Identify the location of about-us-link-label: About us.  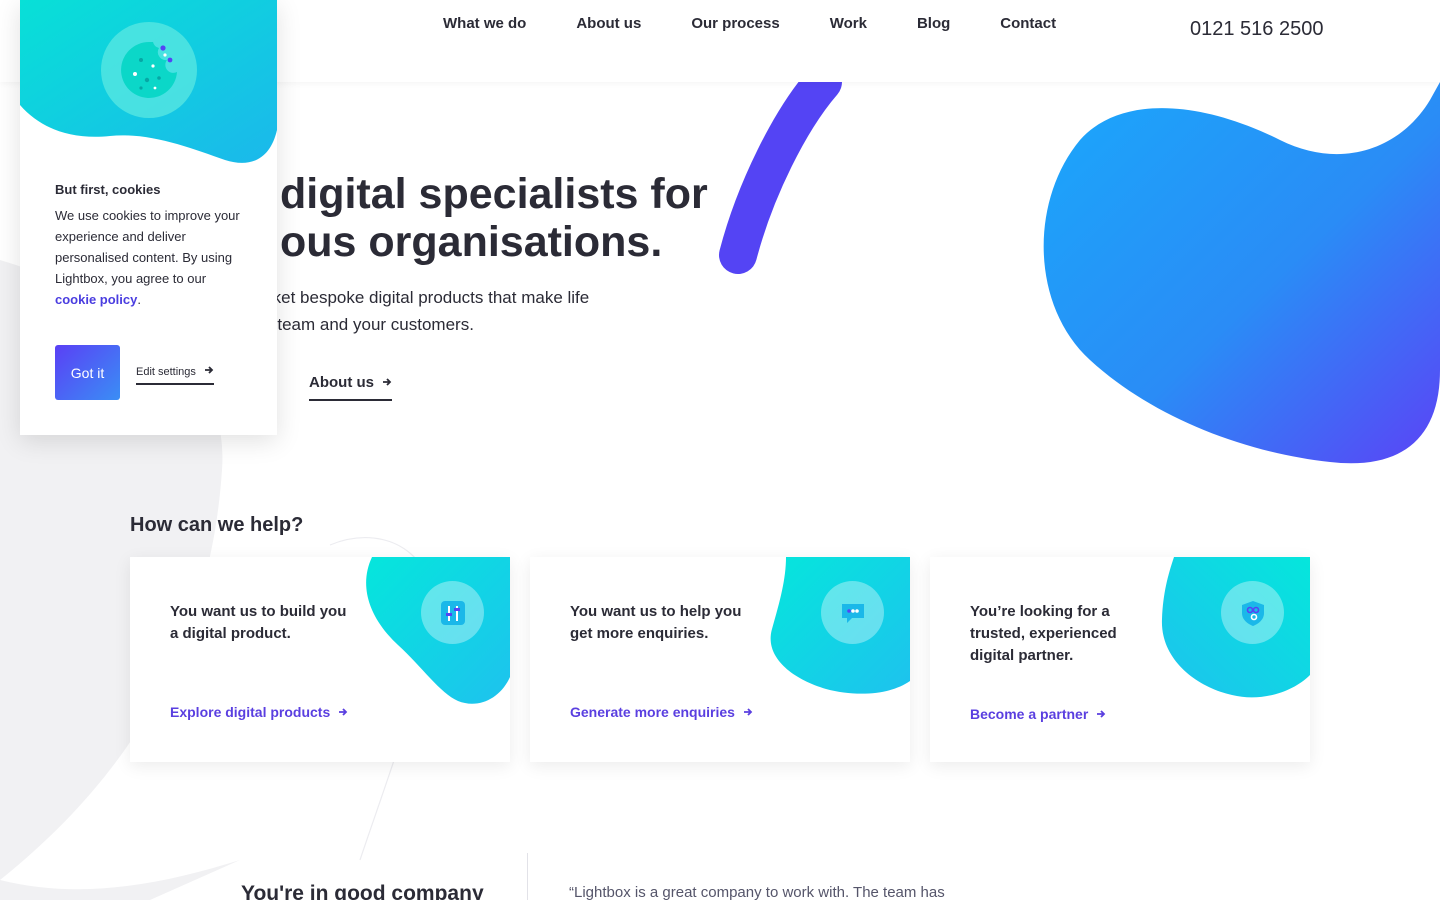
(341, 382).